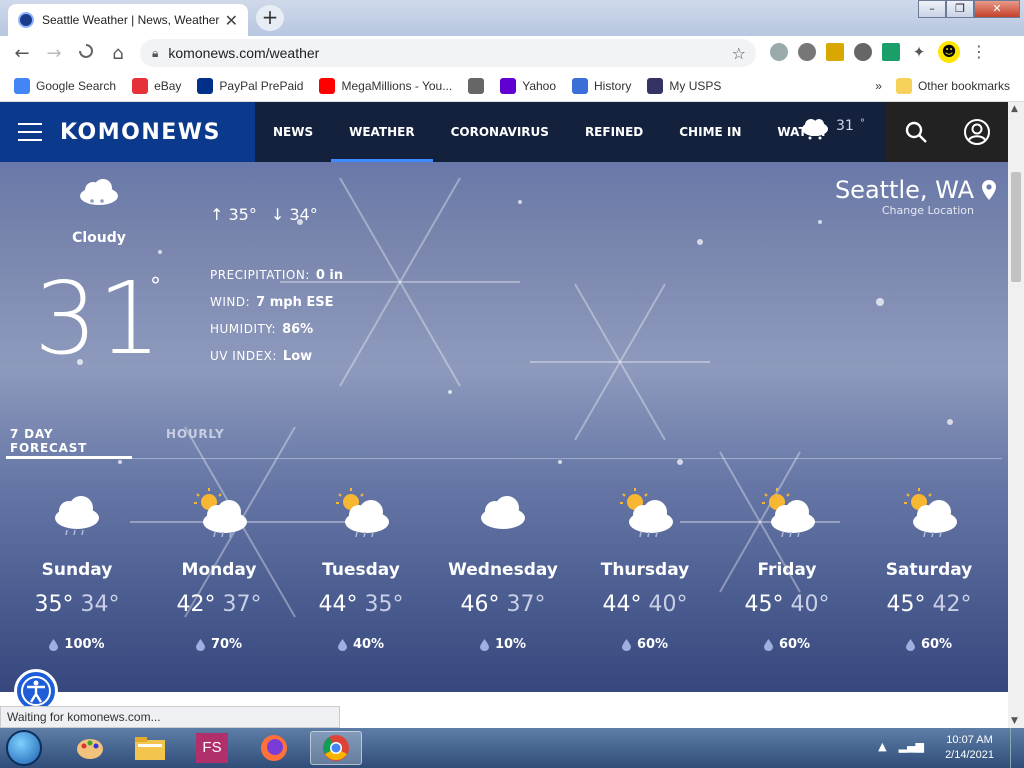 The image size is (1024, 768). What do you see at coordinates (77, 512) in the screenshot?
I see `cloud-snow-icon` at bounding box center [77, 512].